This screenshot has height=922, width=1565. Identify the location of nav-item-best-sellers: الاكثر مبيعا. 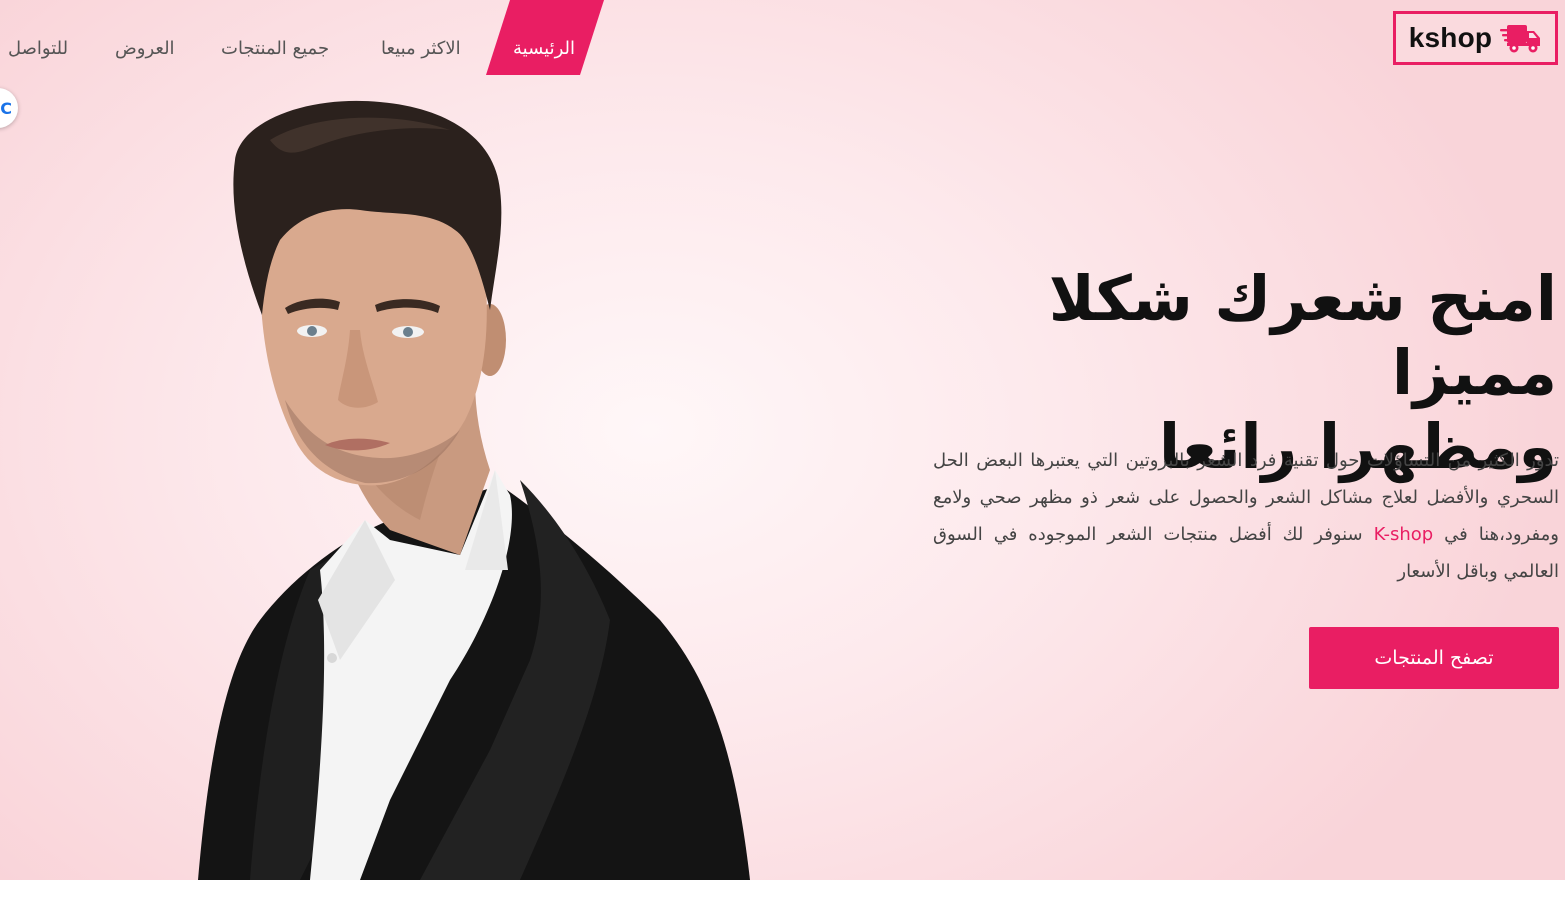
(421, 48).